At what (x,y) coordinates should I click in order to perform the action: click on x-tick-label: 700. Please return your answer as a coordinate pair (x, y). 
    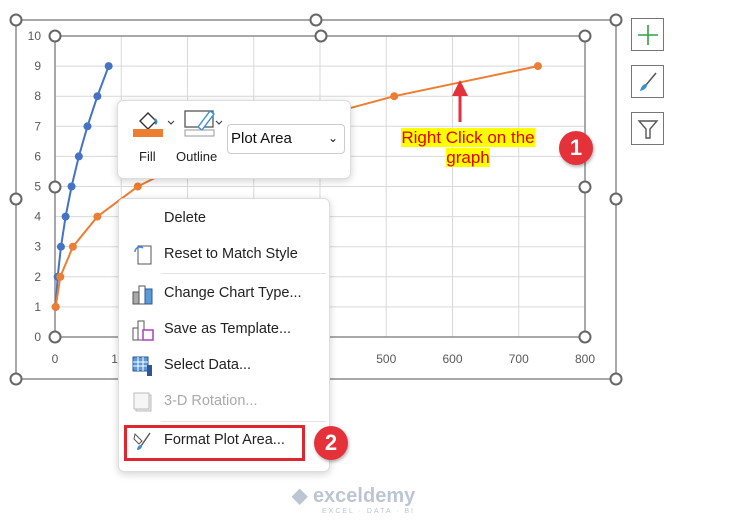
    Looking at the image, I should click on (519, 359).